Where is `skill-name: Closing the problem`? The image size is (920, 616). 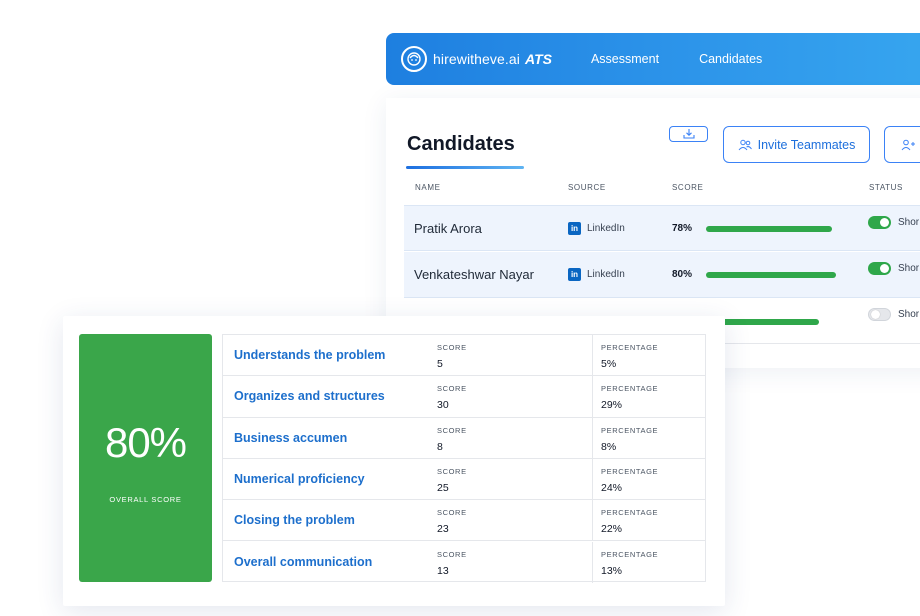
skill-name: Closing the problem is located at coordinates (294, 520).